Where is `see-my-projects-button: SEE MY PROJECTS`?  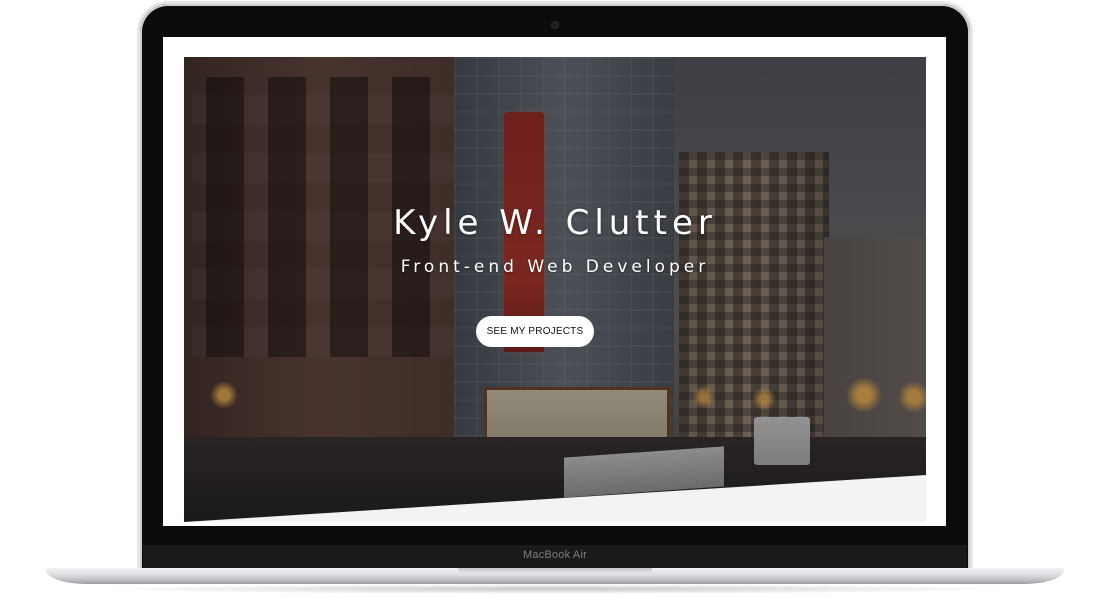
see-my-projects-button: SEE MY PROJECTS is located at coordinates (535, 331).